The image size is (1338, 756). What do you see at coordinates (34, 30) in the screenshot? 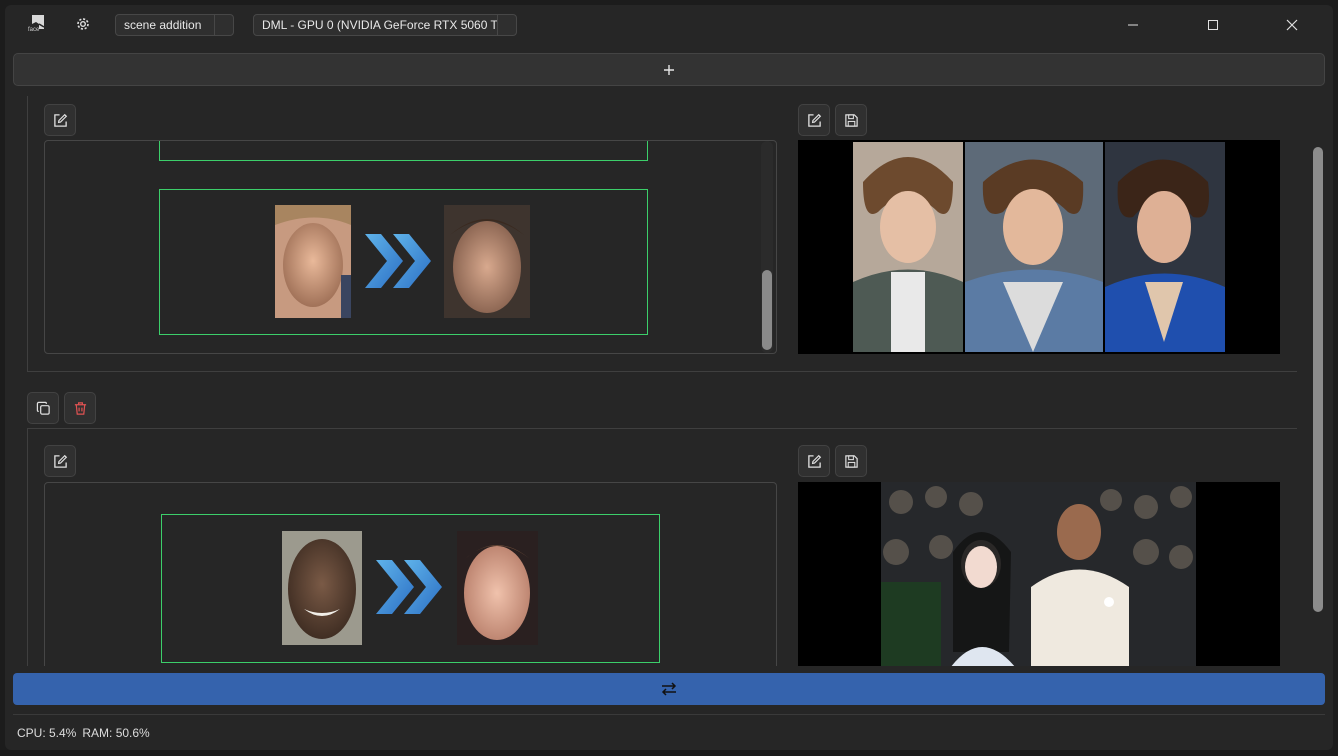
I see `app-logo-text: face` at bounding box center [34, 30].